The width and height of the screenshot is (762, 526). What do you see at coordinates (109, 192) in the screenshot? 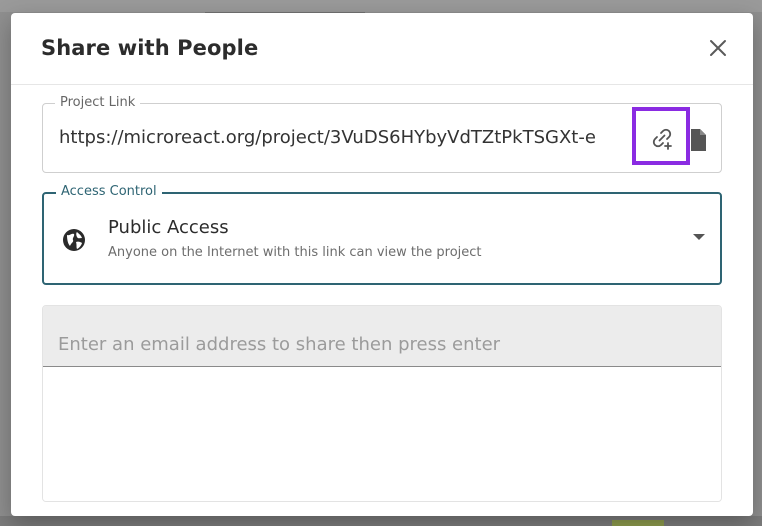
I see `access-control-label: Access Control` at bounding box center [109, 192].